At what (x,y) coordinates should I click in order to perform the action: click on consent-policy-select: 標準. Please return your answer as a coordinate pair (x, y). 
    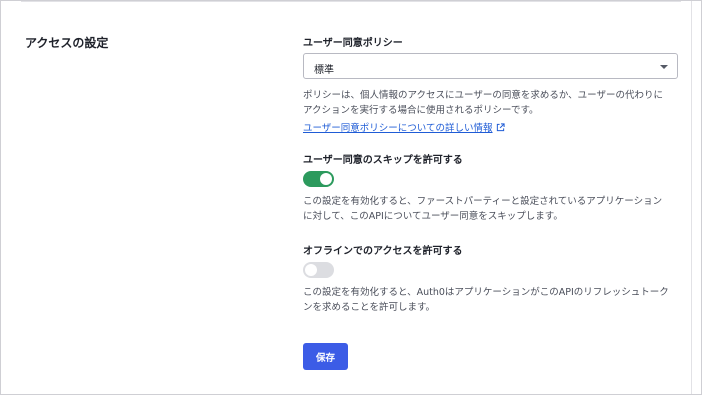
    Looking at the image, I should click on (490, 66).